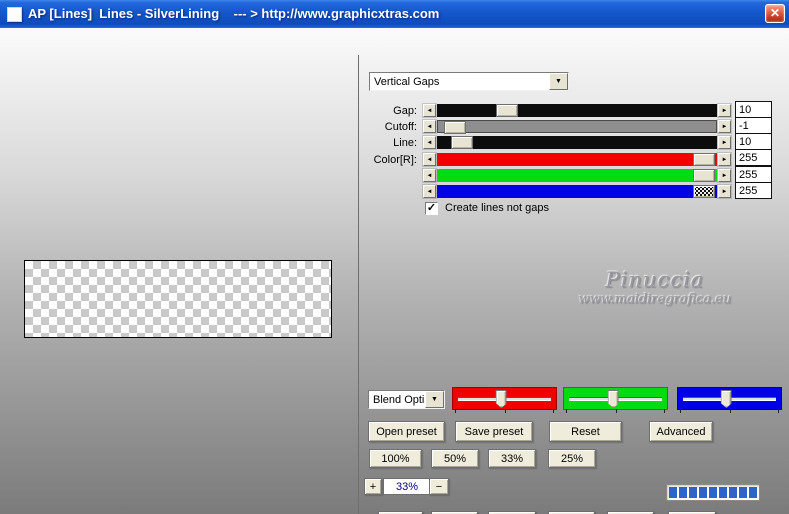 The width and height of the screenshot is (789, 514). I want to click on app-icon, so click(14, 14).